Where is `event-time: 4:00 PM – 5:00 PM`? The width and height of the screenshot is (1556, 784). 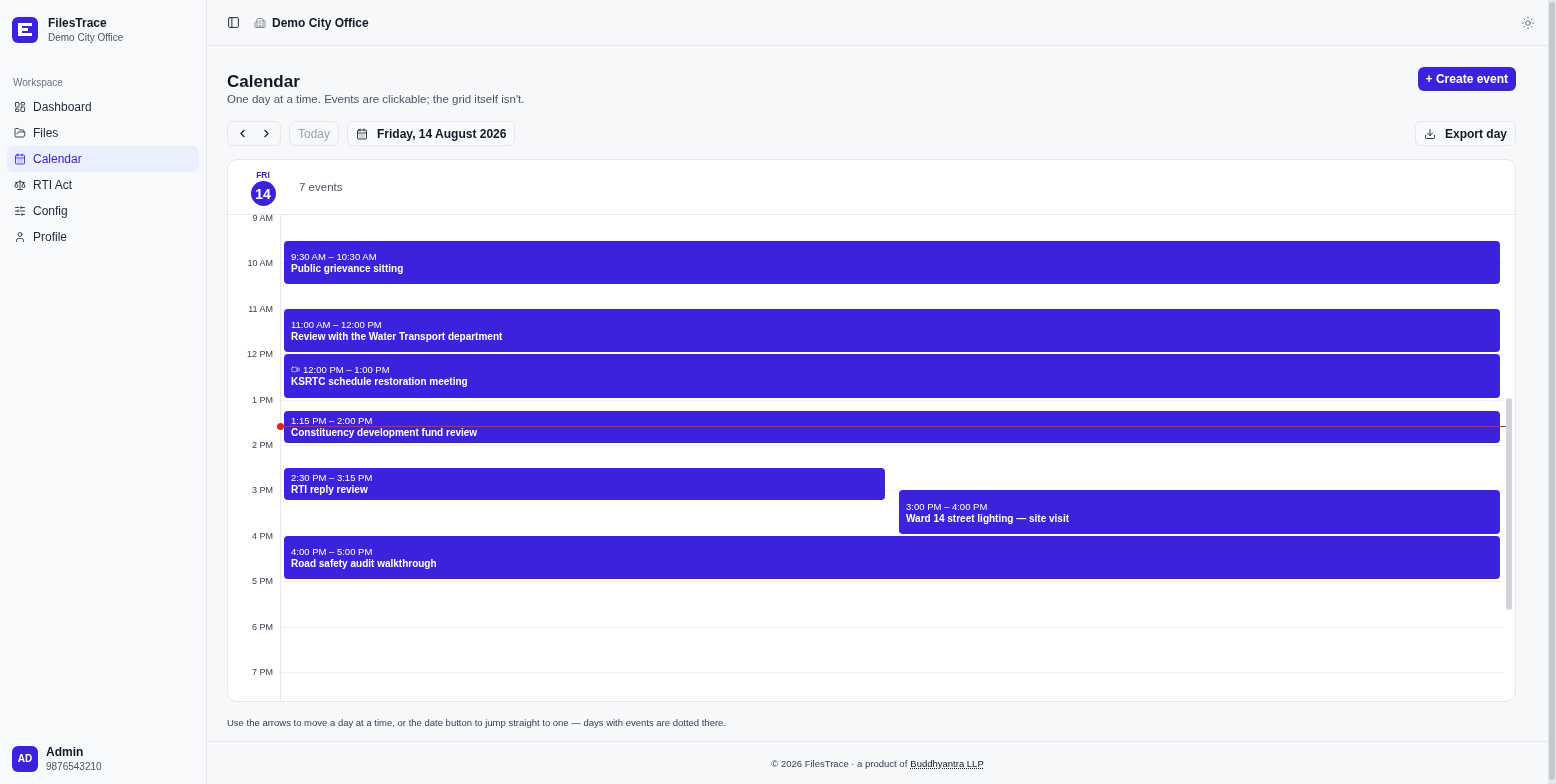
event-time: 4:00 PM – 5:00 PM is located at coordinates (332, 551).